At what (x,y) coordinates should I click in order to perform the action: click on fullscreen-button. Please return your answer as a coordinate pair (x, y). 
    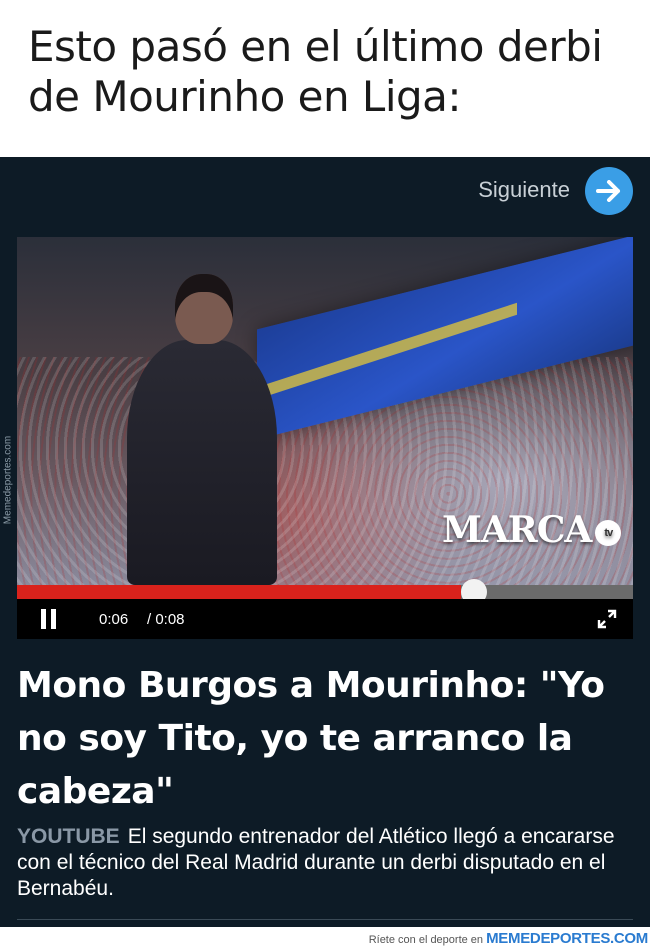
    Looking at the image, I should click on (607, 619).